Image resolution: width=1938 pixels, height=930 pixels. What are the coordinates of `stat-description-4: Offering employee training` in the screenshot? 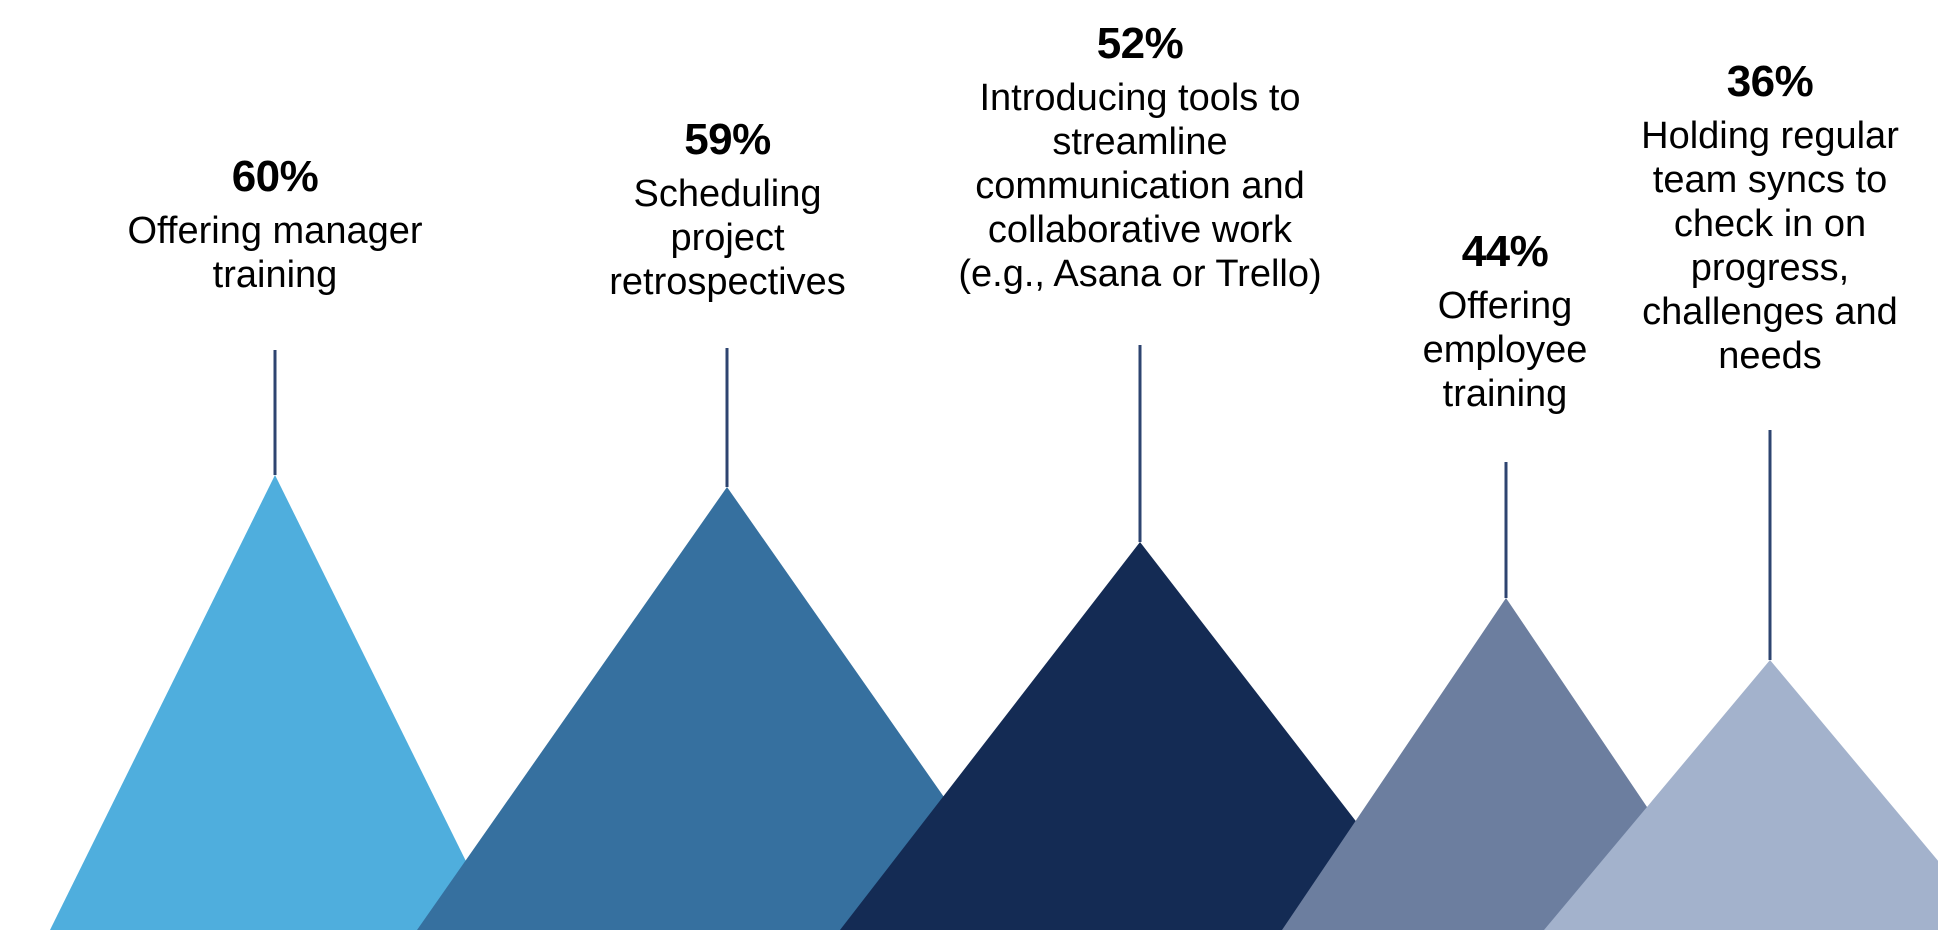 It's located at (1505, 350).